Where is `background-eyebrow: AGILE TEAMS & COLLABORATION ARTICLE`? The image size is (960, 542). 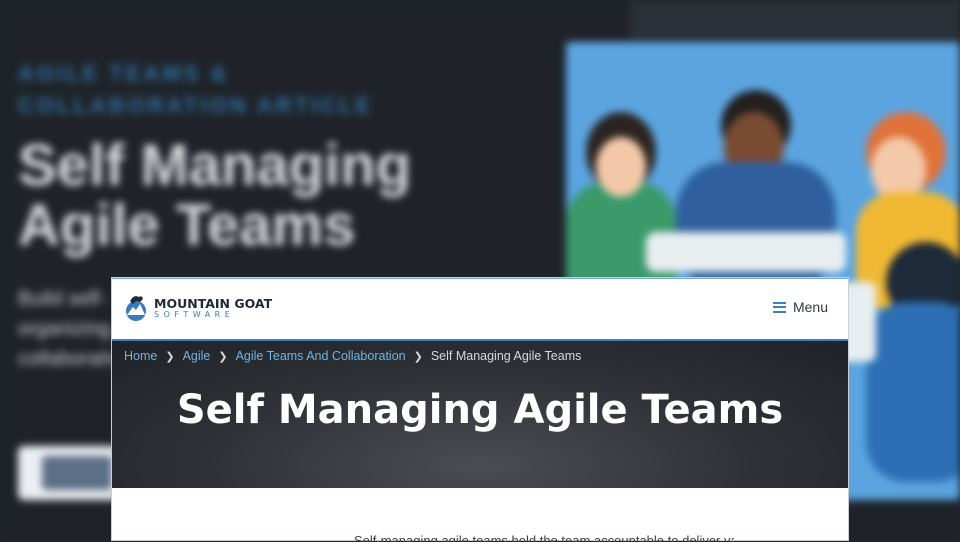 background-eyebrow: AGILE TEAMS & COLLABORATION ARTICLE is located at coordinates (196, 89).